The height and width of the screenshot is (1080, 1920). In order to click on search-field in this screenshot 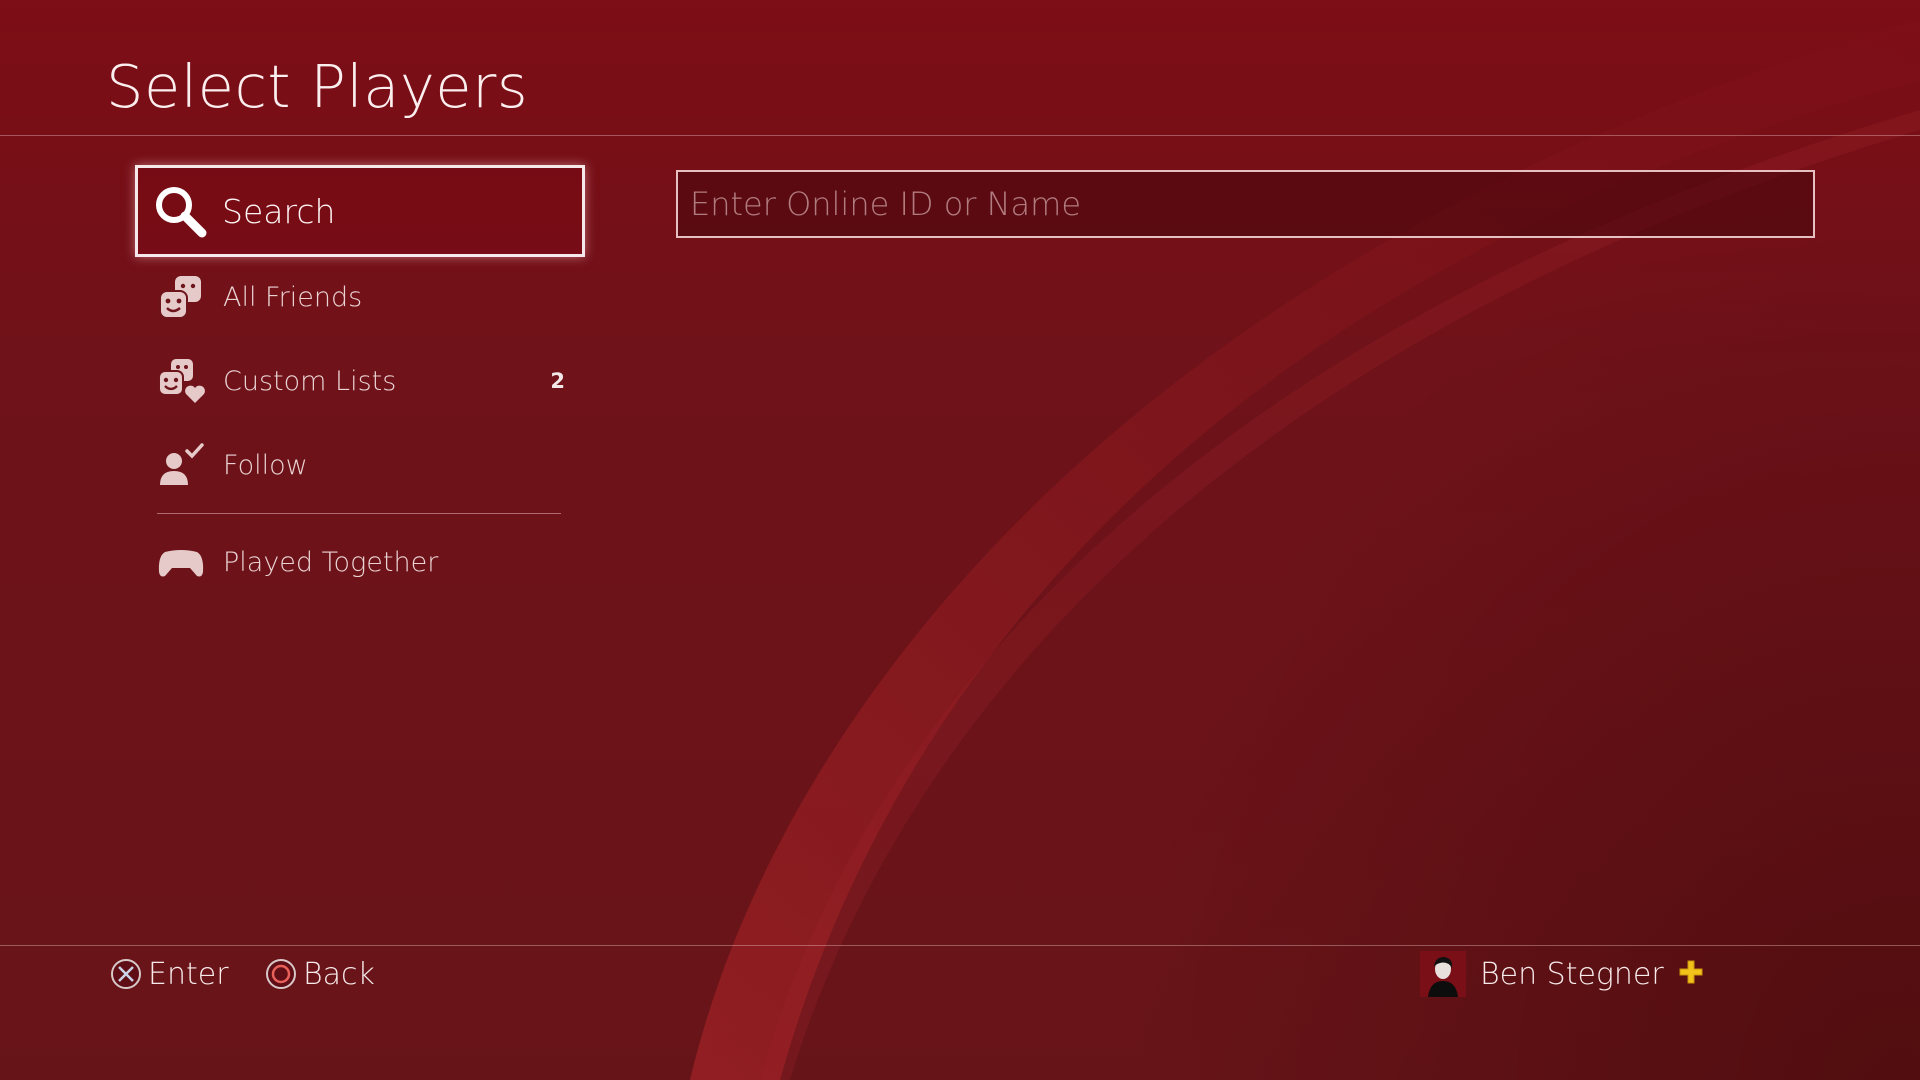, I will do `click(1245, 204)`.